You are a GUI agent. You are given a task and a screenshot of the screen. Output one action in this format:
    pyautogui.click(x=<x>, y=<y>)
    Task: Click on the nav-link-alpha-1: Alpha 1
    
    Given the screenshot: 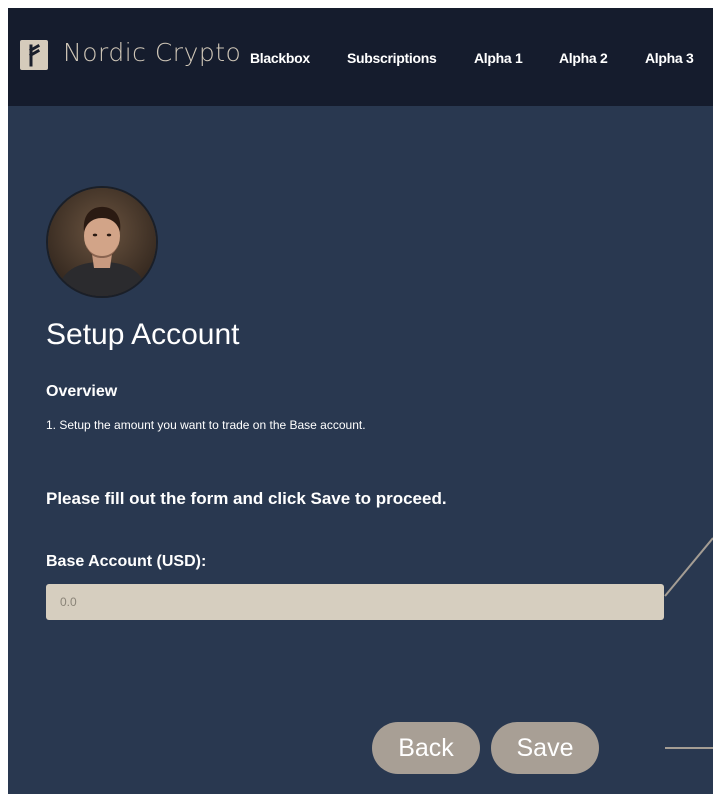 What is the action you would take?
    pyautogui.click(x=498, y=58)
    